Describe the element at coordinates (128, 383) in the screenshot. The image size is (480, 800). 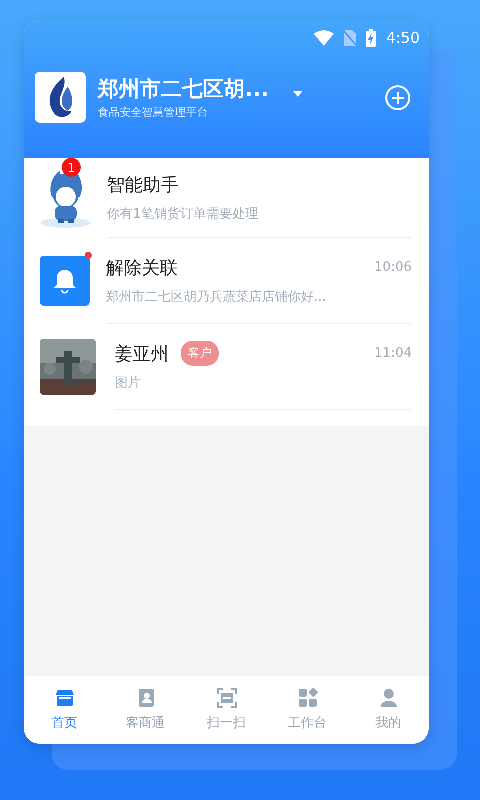
I see `message-preview: 图片` at that location.